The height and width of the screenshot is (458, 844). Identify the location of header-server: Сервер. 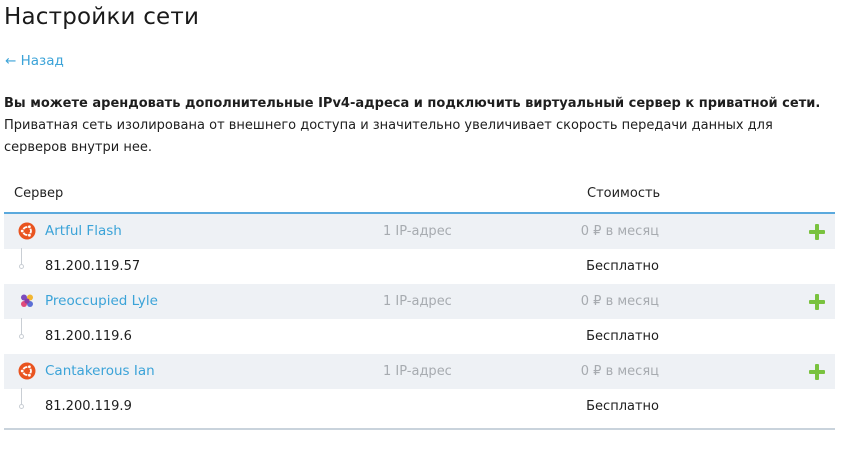
(39, 193).